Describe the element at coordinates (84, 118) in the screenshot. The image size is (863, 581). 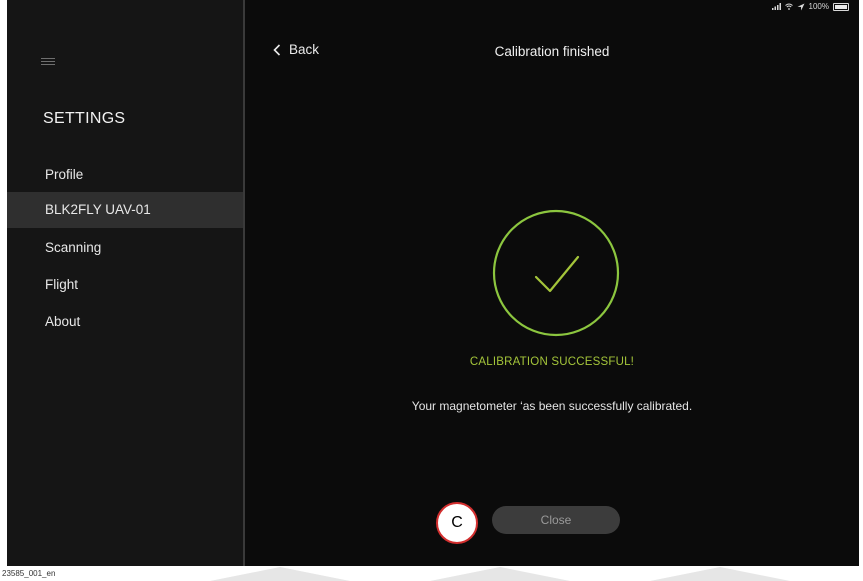
I see `sidebar-title: SETTINGS` at that location.